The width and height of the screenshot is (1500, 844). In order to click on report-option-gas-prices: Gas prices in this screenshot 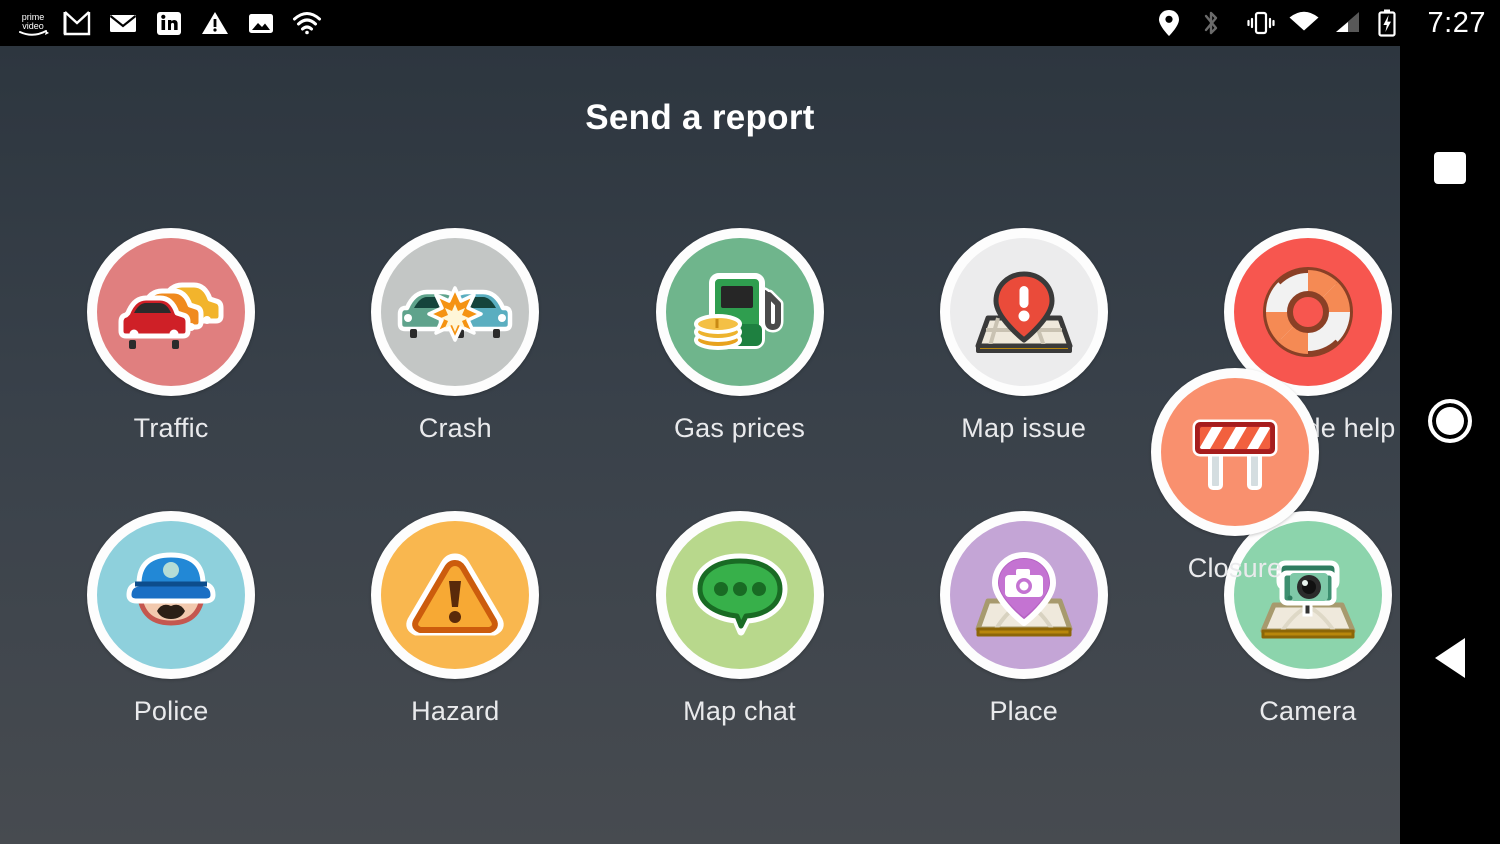, I will do `click(739, 336)`.